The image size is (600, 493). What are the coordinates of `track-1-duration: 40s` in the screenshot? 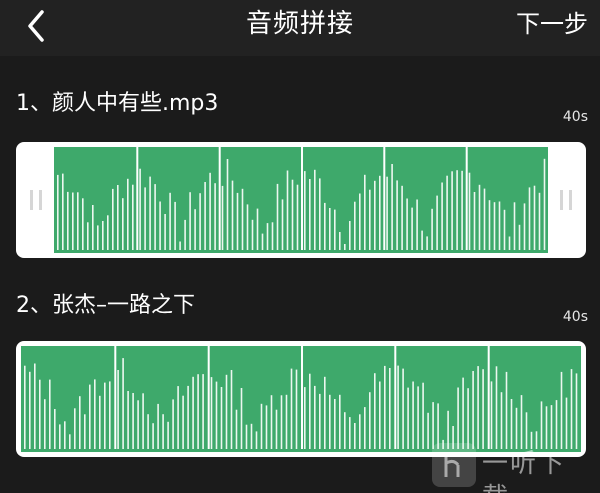 It's located at (575, 117).